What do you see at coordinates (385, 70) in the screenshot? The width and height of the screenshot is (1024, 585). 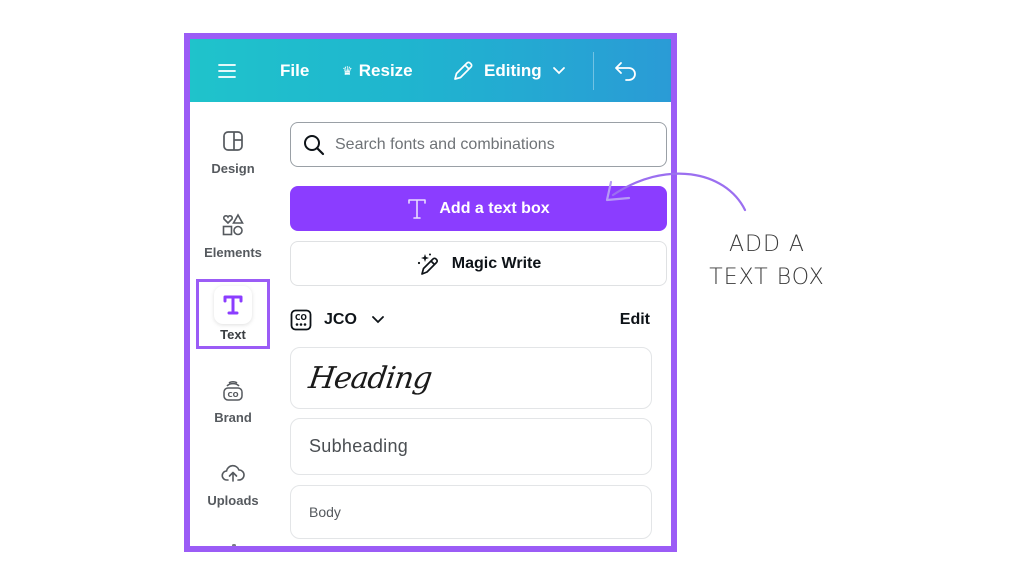 I see `resize-label: Resize` at bounding box center [385, 70].